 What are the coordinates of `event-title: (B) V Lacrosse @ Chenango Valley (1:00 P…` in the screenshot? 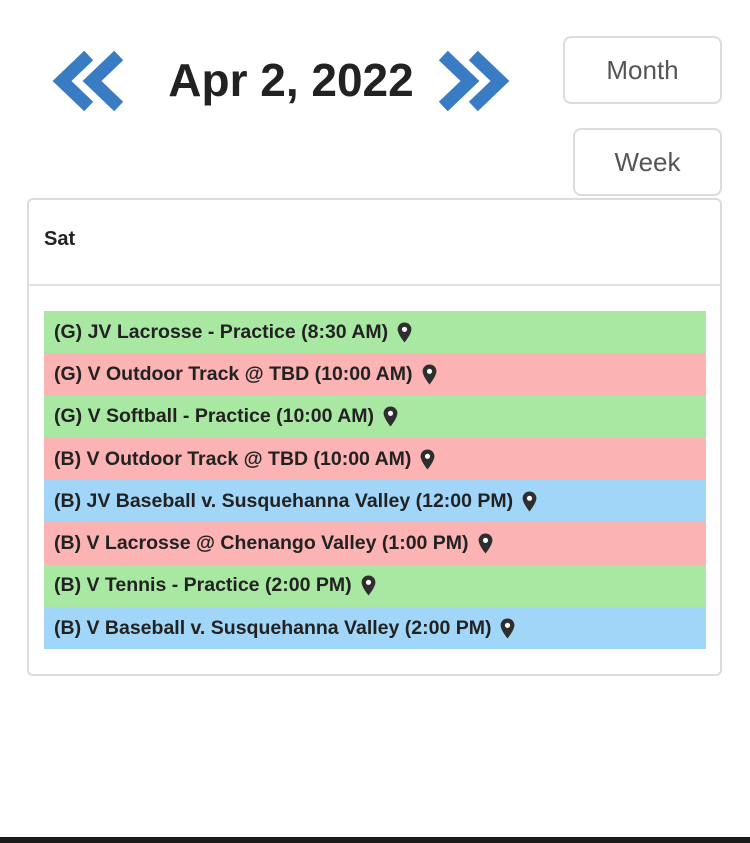 It's located at (261, 543).